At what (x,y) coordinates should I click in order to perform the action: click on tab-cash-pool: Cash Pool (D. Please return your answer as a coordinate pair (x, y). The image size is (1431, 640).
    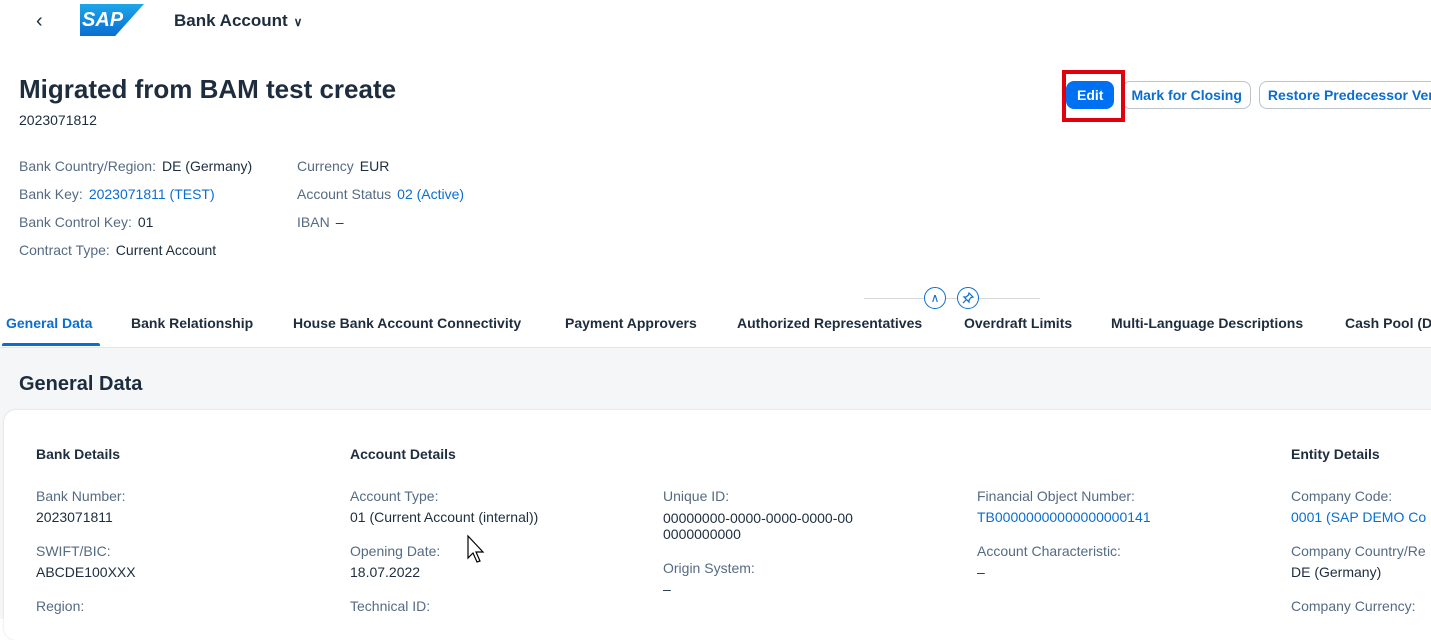
    Looking at the image, I should click on (1388, 323).